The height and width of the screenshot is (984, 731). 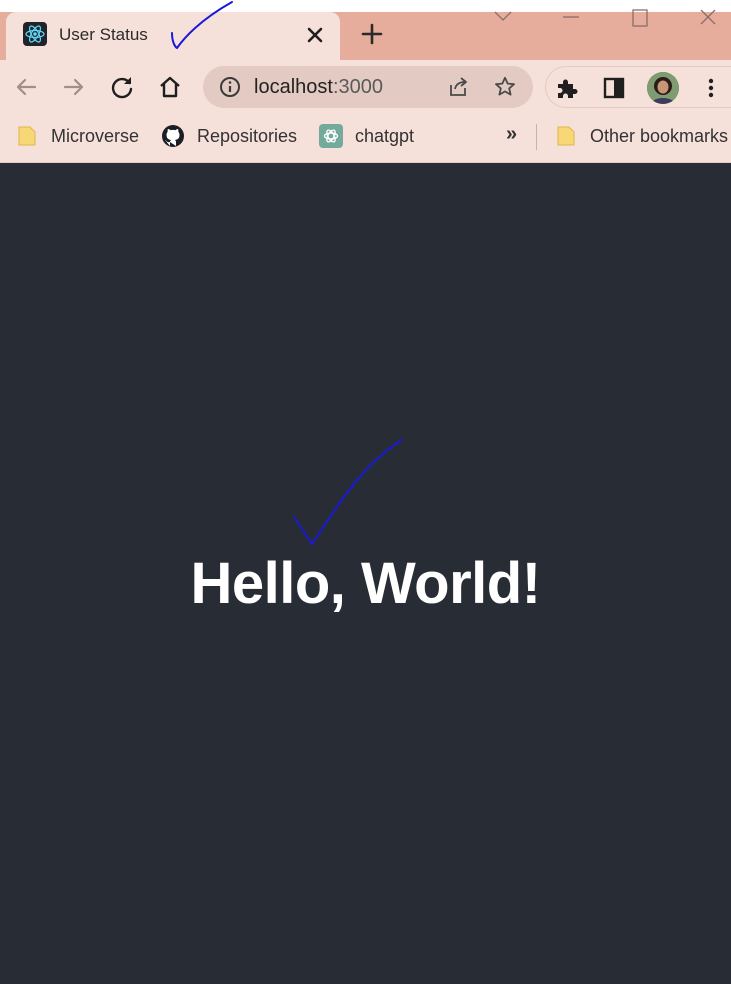 I want to click on tab-user-status: User Status, so click(x=173, y=36).